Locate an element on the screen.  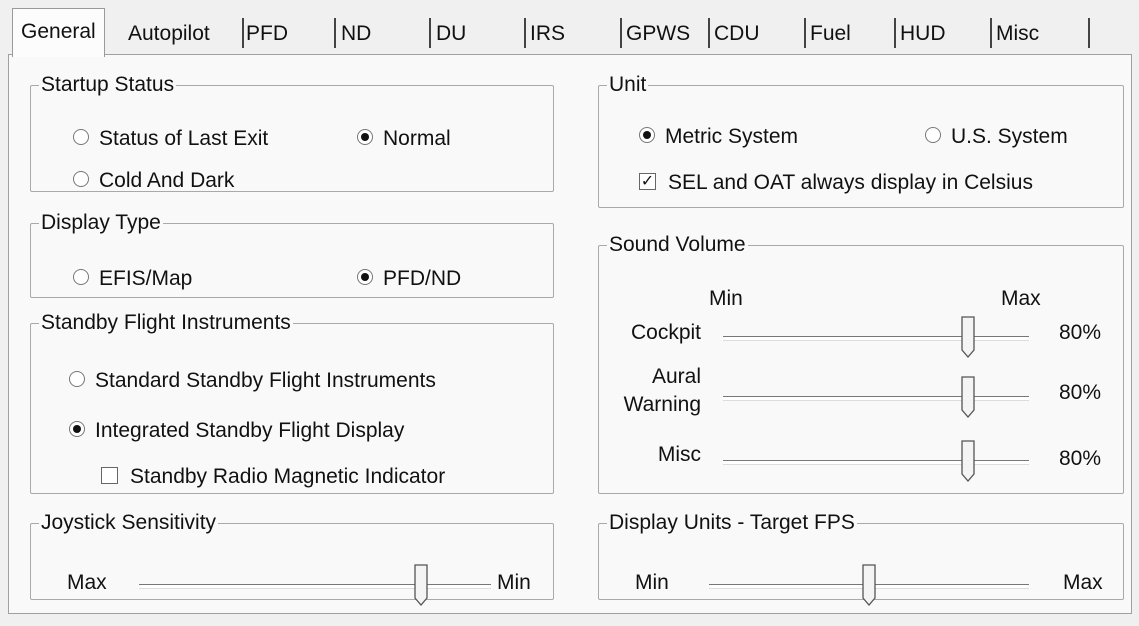
tab-autopilot: Autopilot is located at coordinates (181, 34).